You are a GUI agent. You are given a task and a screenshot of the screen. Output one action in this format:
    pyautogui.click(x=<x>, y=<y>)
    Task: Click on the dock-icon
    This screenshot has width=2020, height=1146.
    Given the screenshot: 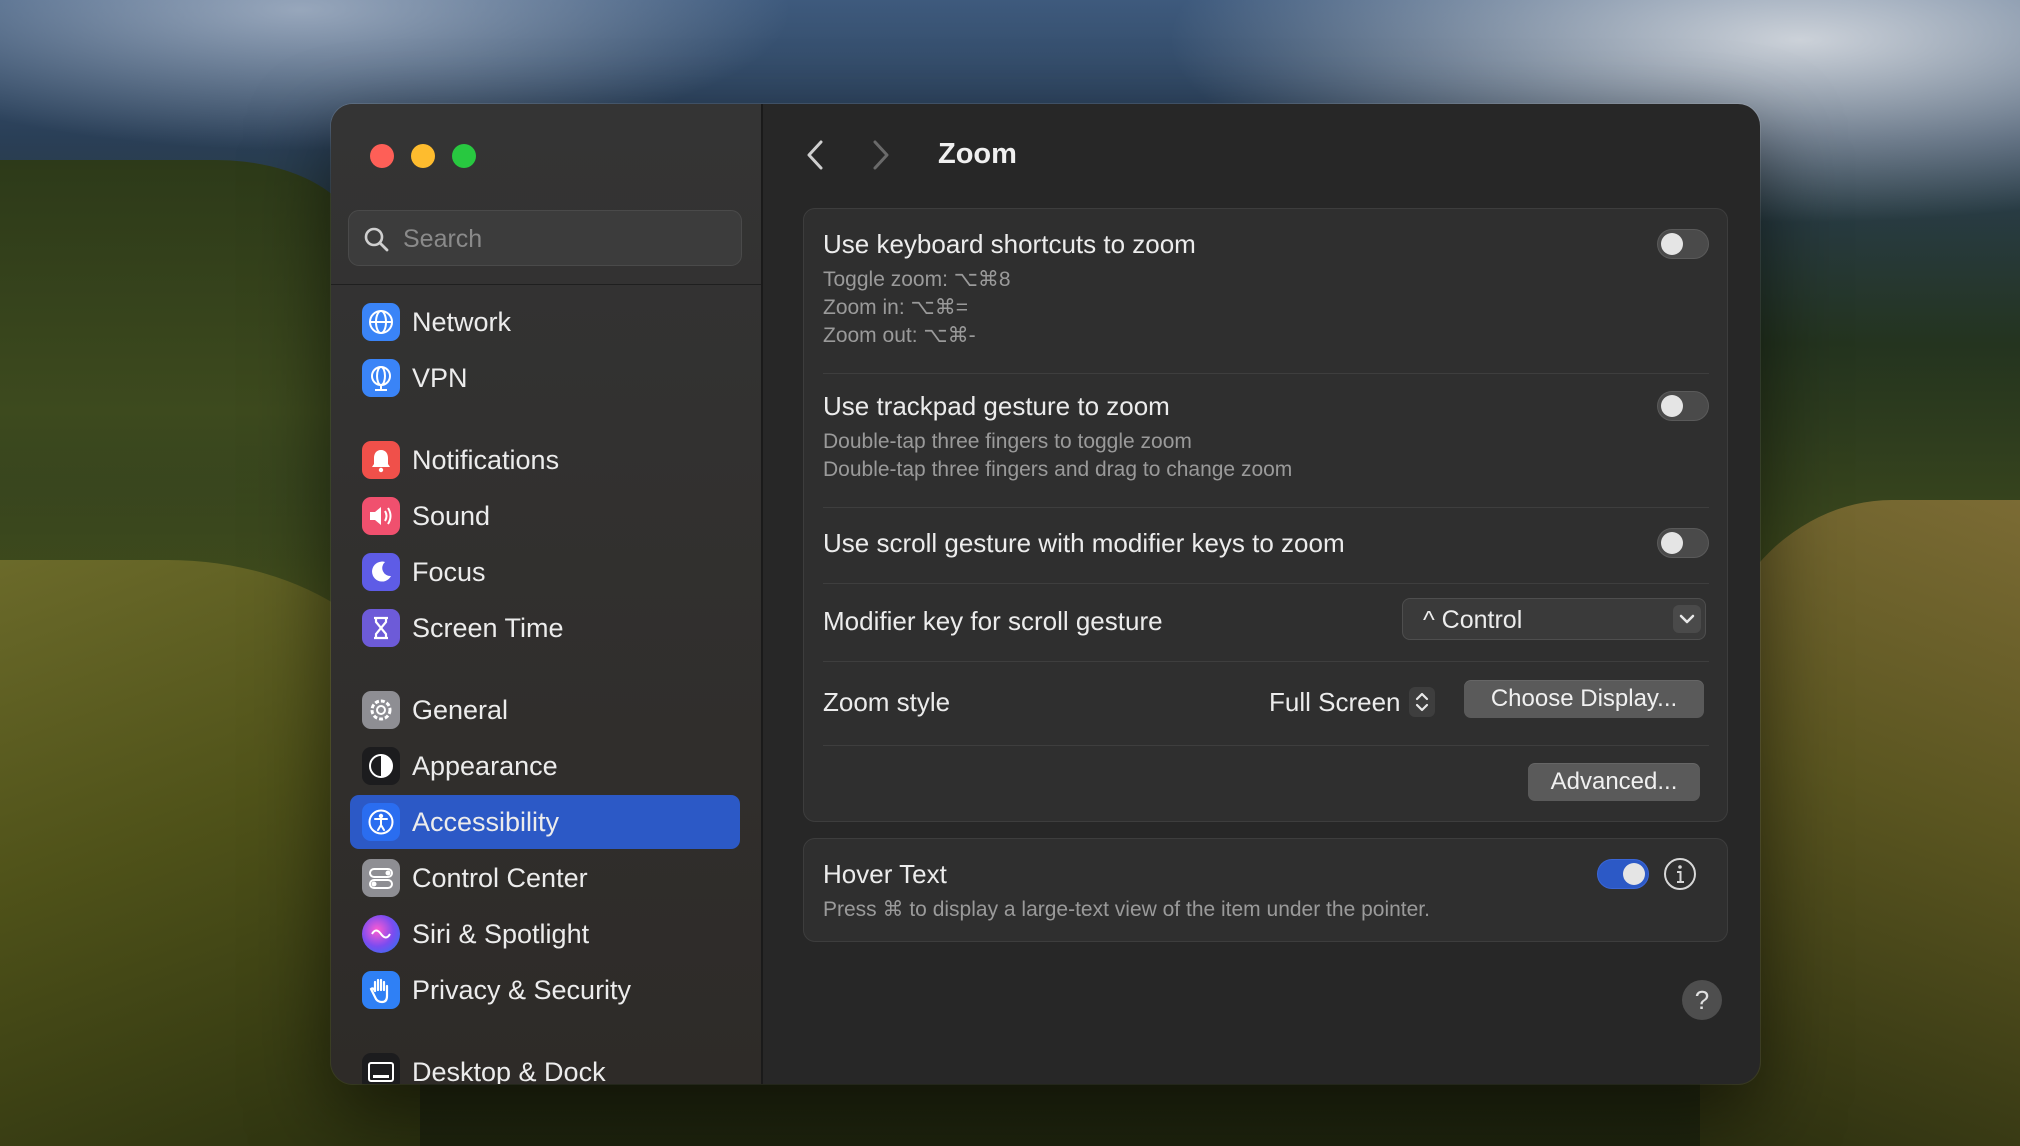 What is the action you would take?
    pyautogui.click(x=381, y=1068)
    